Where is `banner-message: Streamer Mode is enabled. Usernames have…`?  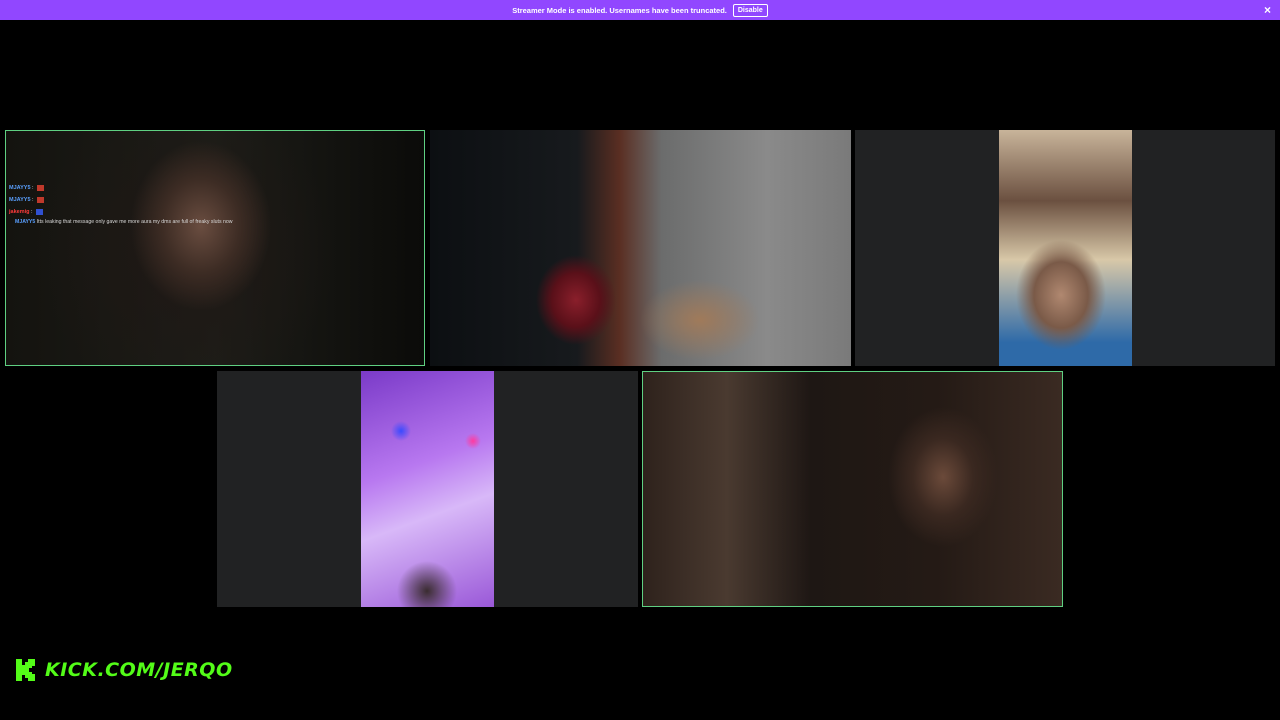
banner-message: Streamer Mode is enabled. Usernames have… is located at coordinates (619, 10).